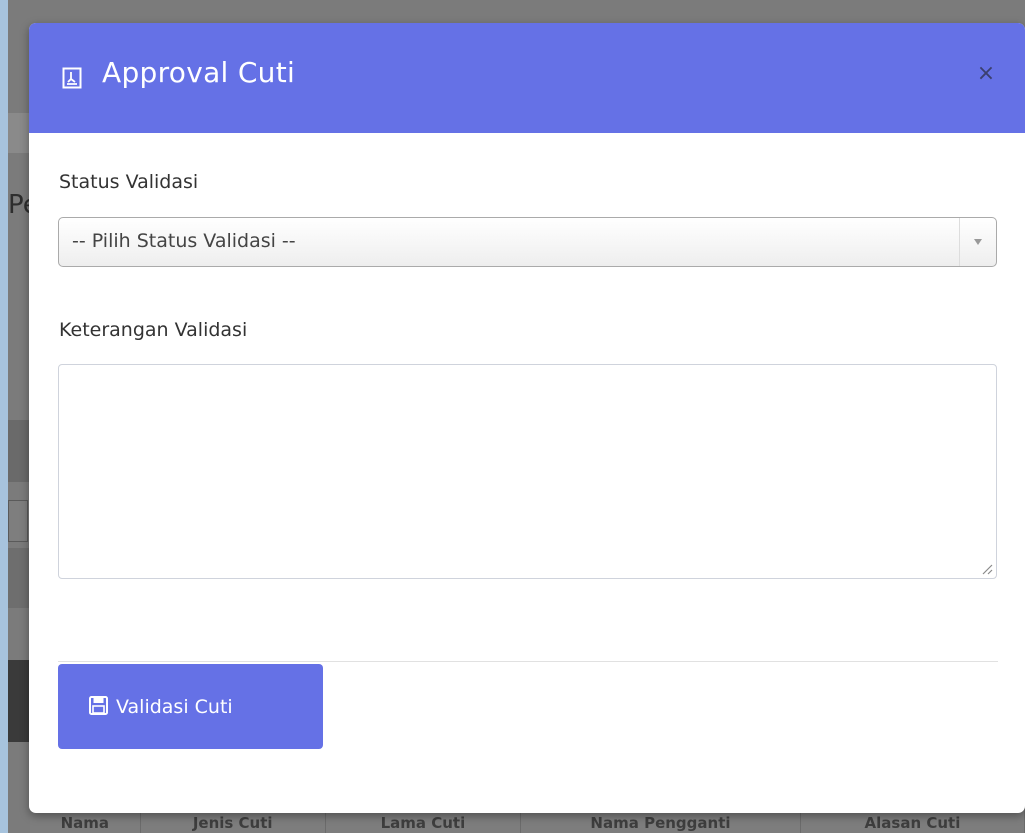  What do you see at coordinates (72, 78) in the screenshot?
I see `document-icon` at bounding box center [72, 78].